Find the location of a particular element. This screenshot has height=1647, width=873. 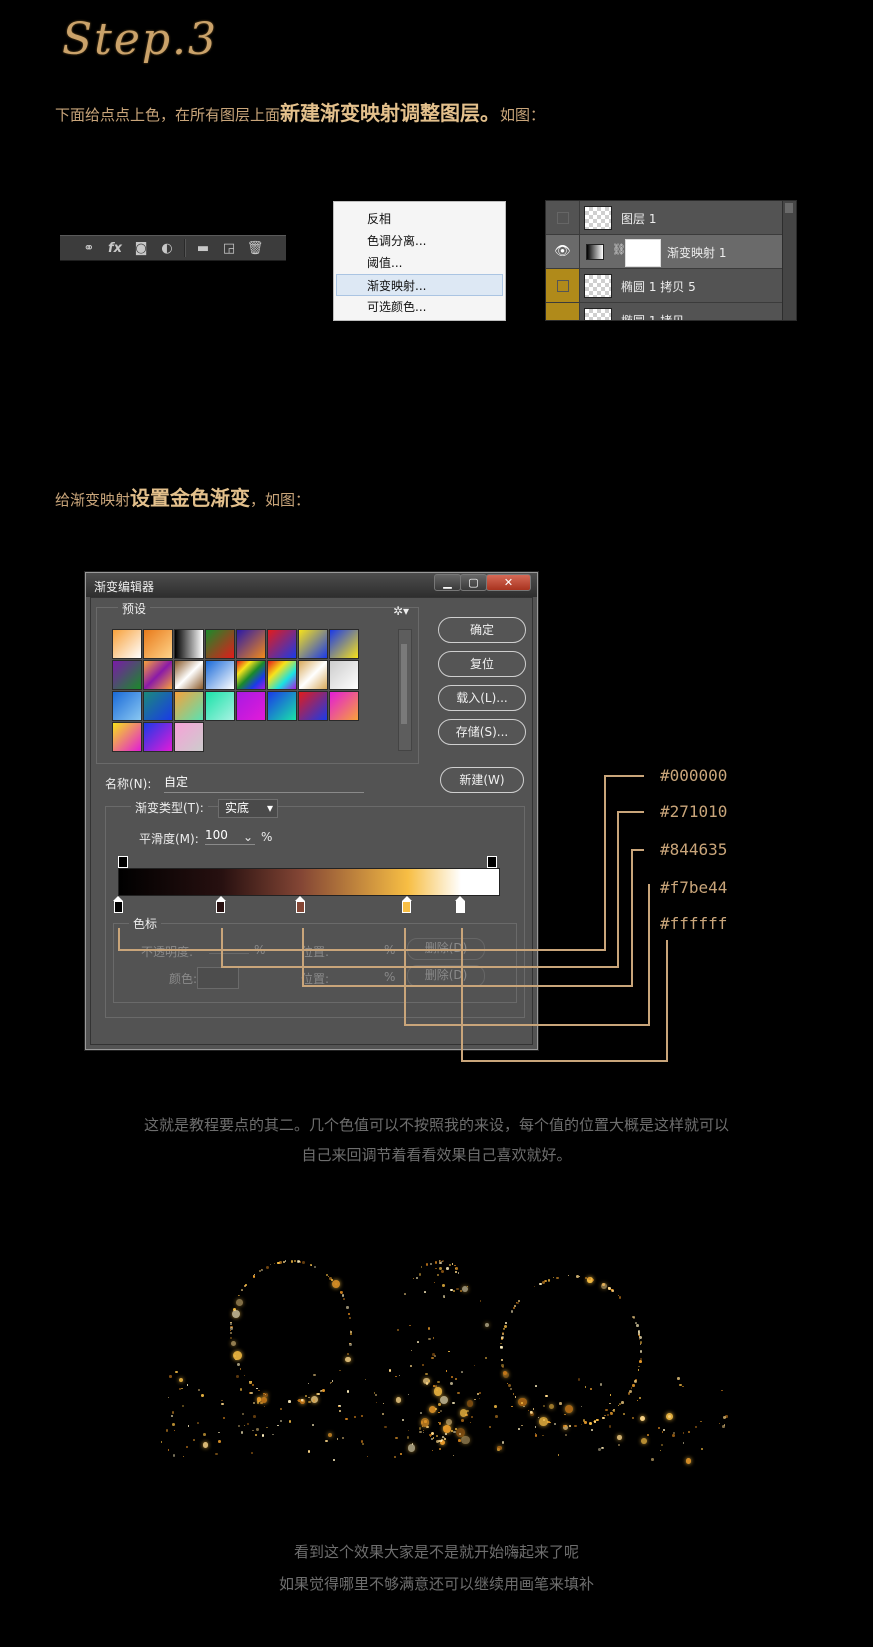

scroll-thumb is located at coordinates (404, 684).